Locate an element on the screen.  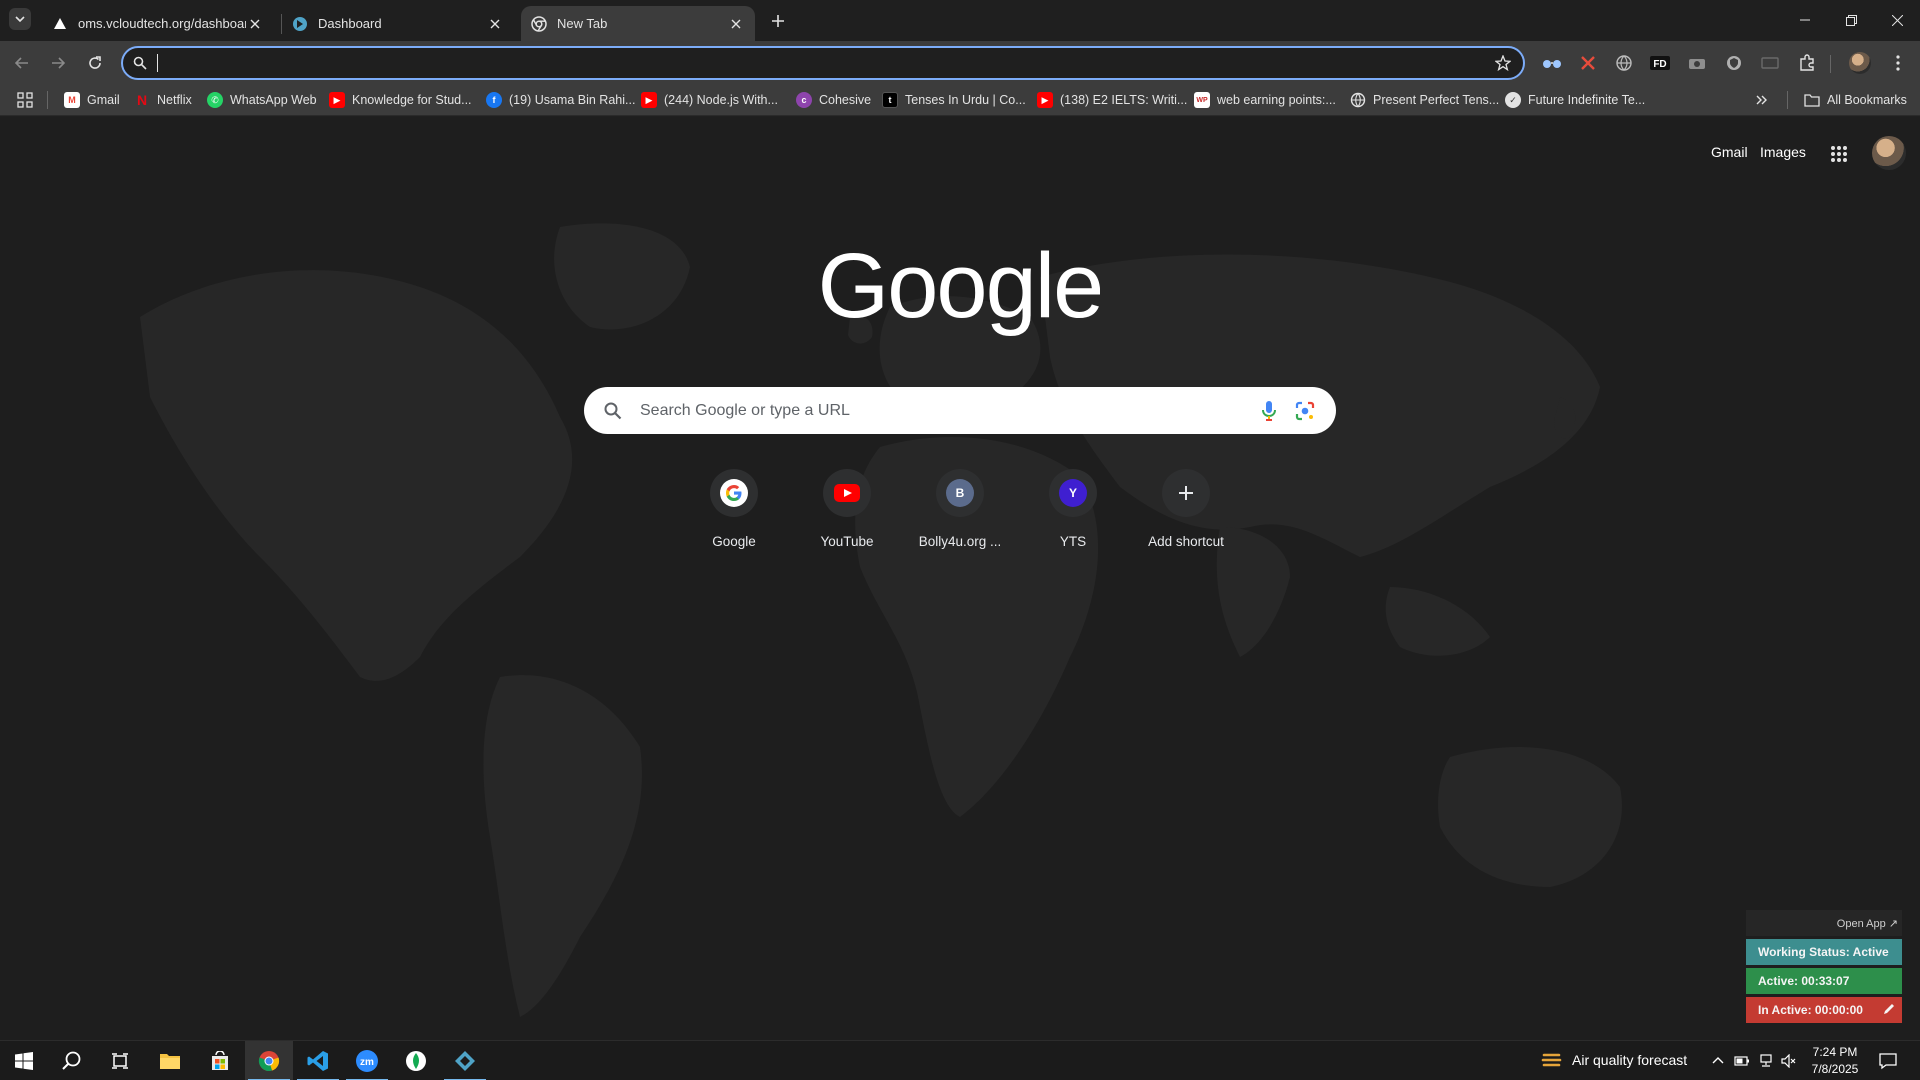
google-g-icon is located at coordinates (734, 493).